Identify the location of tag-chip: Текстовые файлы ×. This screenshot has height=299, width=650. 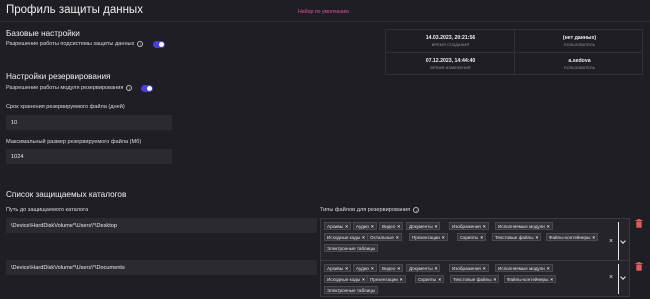
(517, 237).